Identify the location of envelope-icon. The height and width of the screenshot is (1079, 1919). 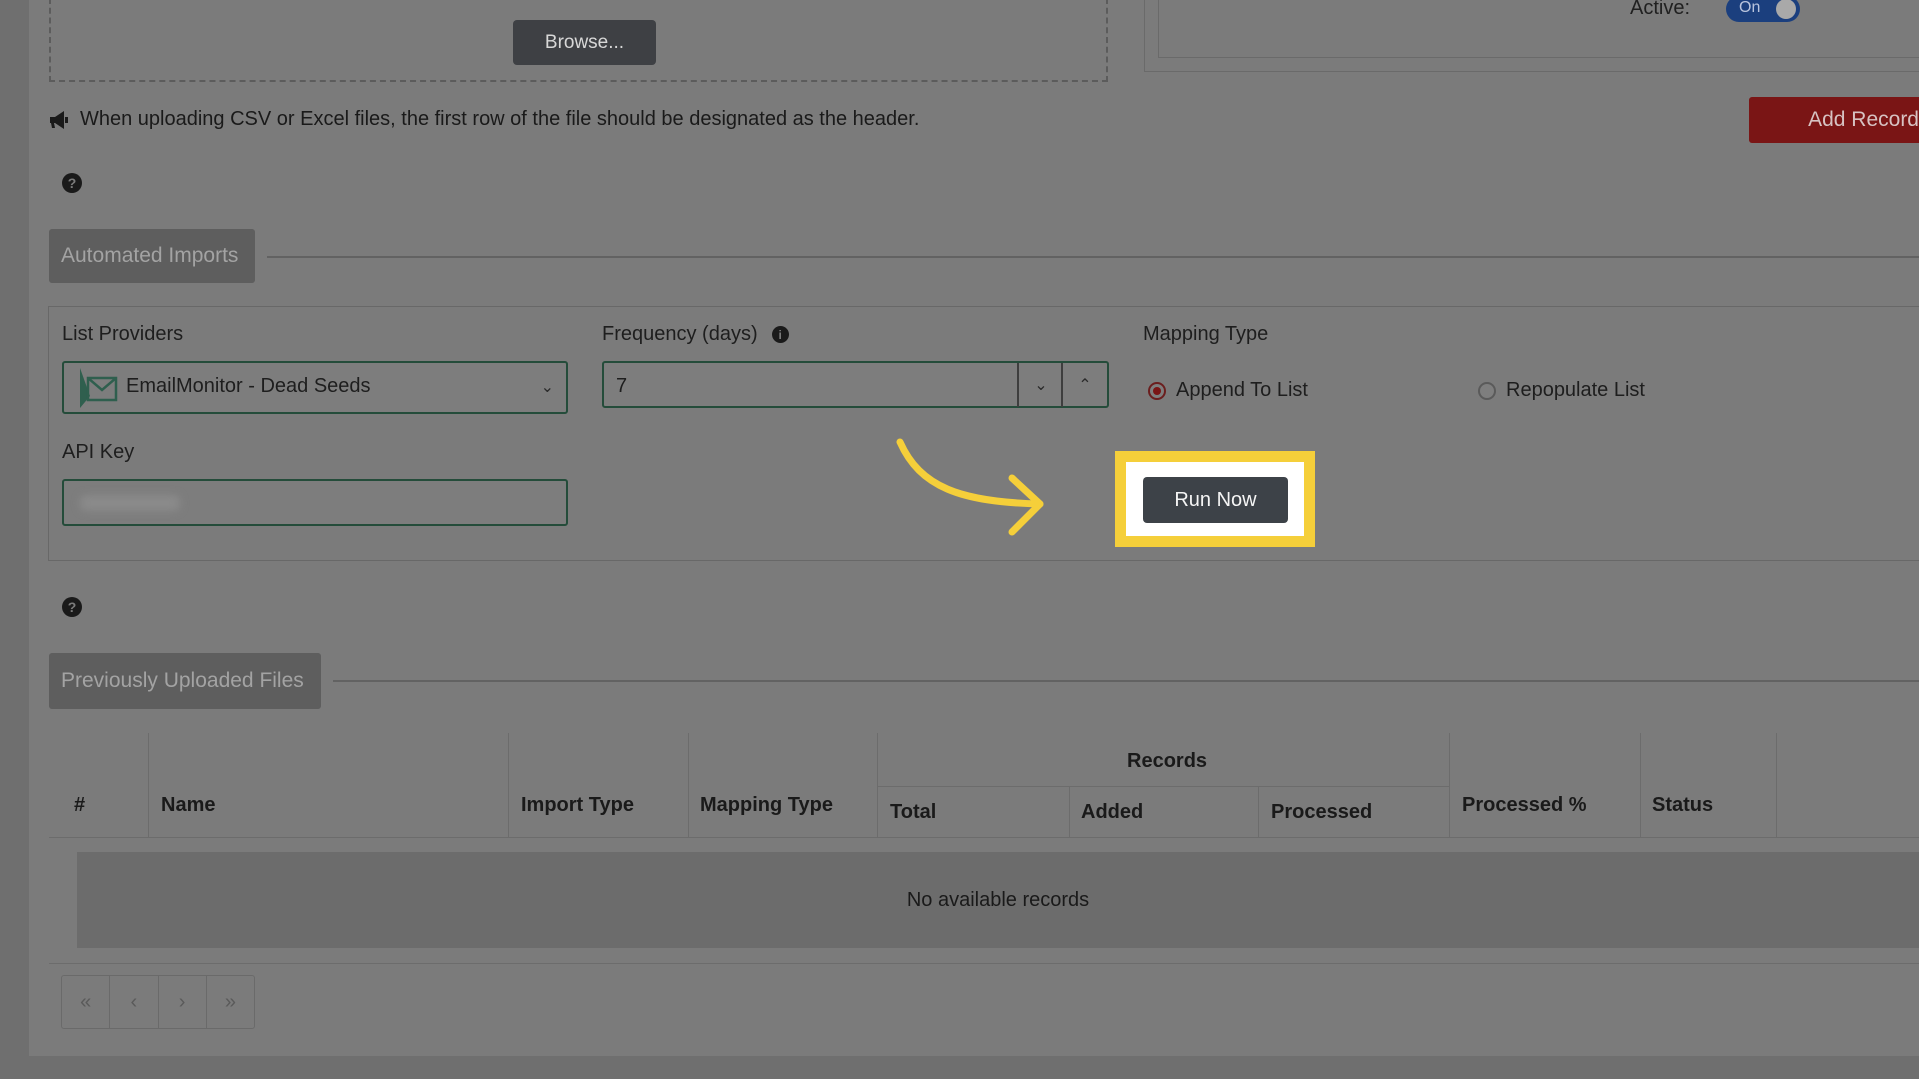
(99, 388).